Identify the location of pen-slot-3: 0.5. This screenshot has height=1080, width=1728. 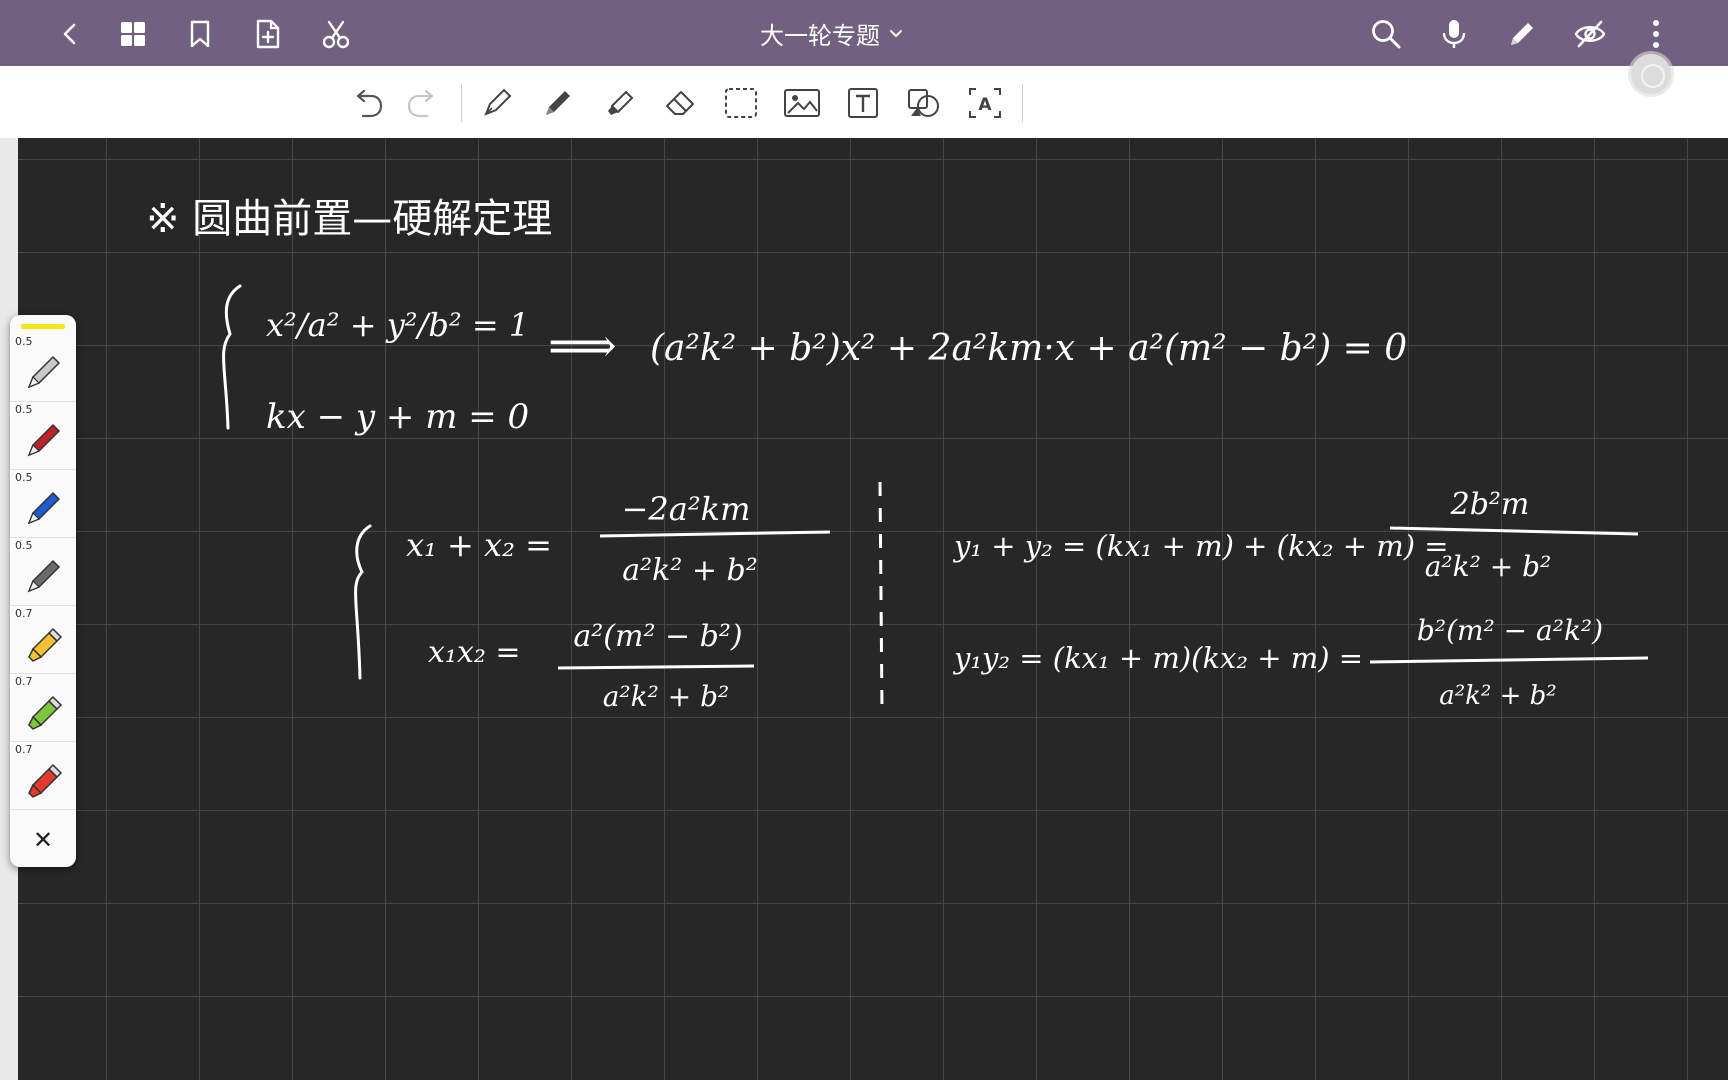
(43, 503).